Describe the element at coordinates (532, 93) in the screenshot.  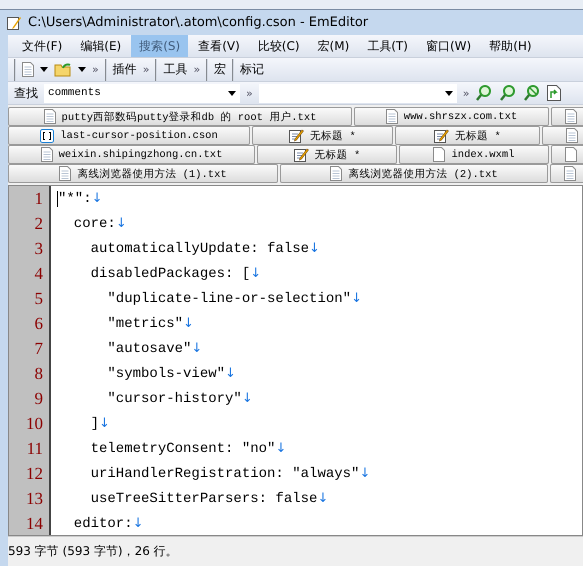
I see `find-all-icon` at that location.